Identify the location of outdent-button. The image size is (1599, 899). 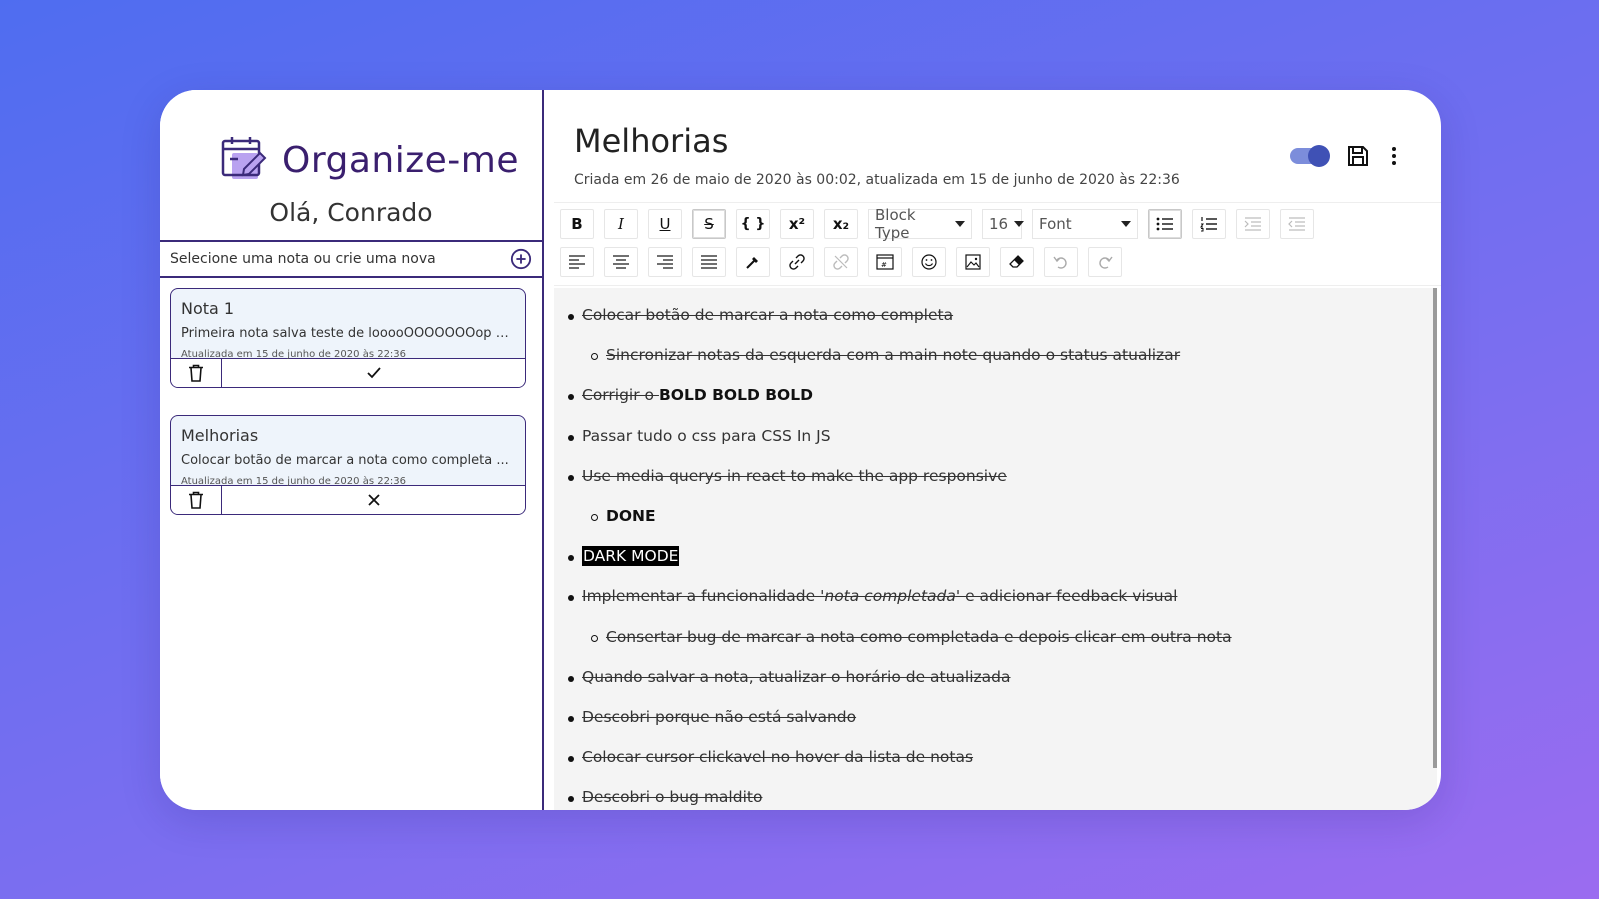
(1297, 224).